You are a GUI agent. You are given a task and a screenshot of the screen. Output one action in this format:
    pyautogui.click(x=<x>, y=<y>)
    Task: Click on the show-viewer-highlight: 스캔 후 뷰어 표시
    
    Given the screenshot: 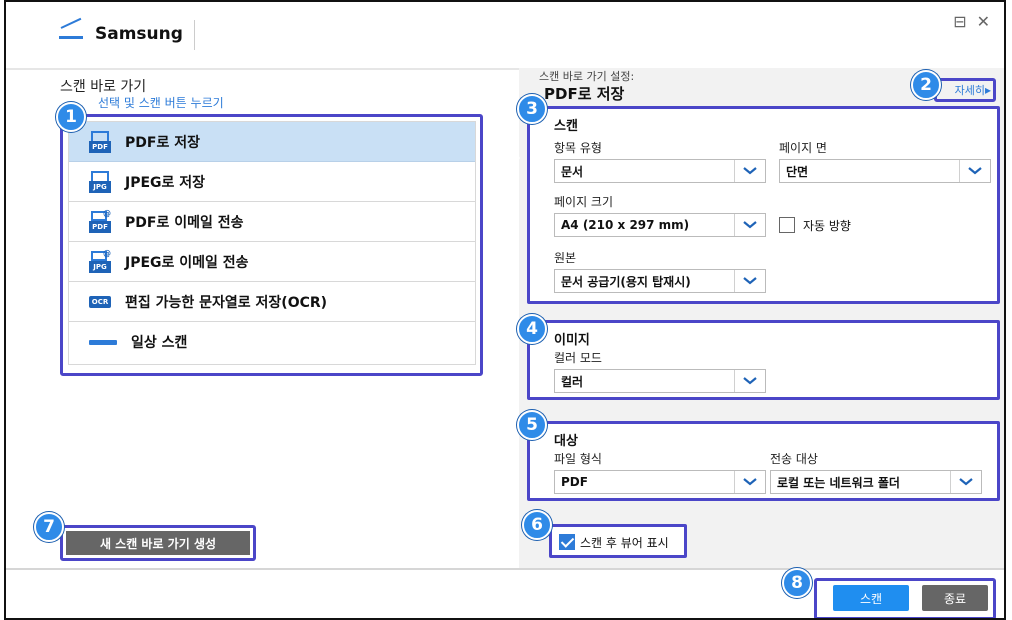 What is the action you would take?
    pyautogui.click(x=618, y=541)
    